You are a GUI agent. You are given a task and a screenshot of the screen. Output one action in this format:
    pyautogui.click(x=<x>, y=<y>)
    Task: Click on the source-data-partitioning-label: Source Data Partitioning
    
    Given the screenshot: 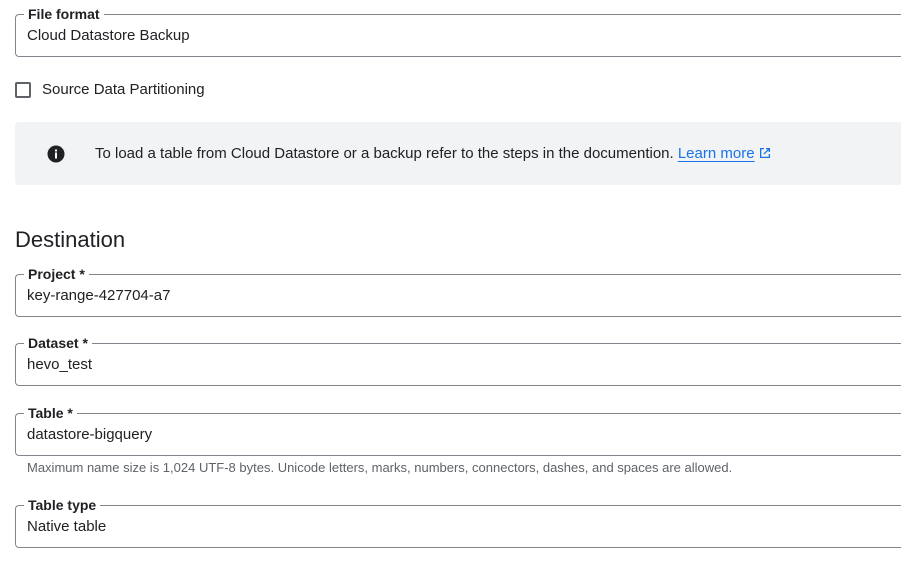 What is the action you would take?
    pyautogui.click(x=123, y=89)
    